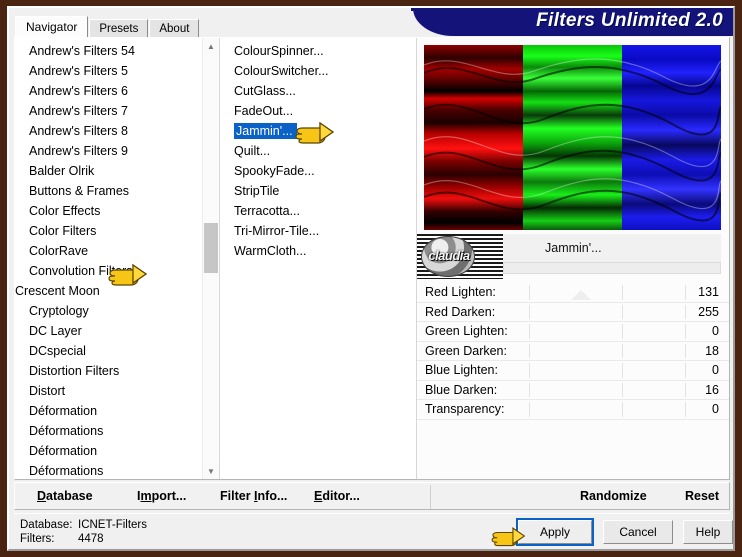 This screenshot has width=742, height=557. I want to click on category-item: Distort, so click(109, 391).